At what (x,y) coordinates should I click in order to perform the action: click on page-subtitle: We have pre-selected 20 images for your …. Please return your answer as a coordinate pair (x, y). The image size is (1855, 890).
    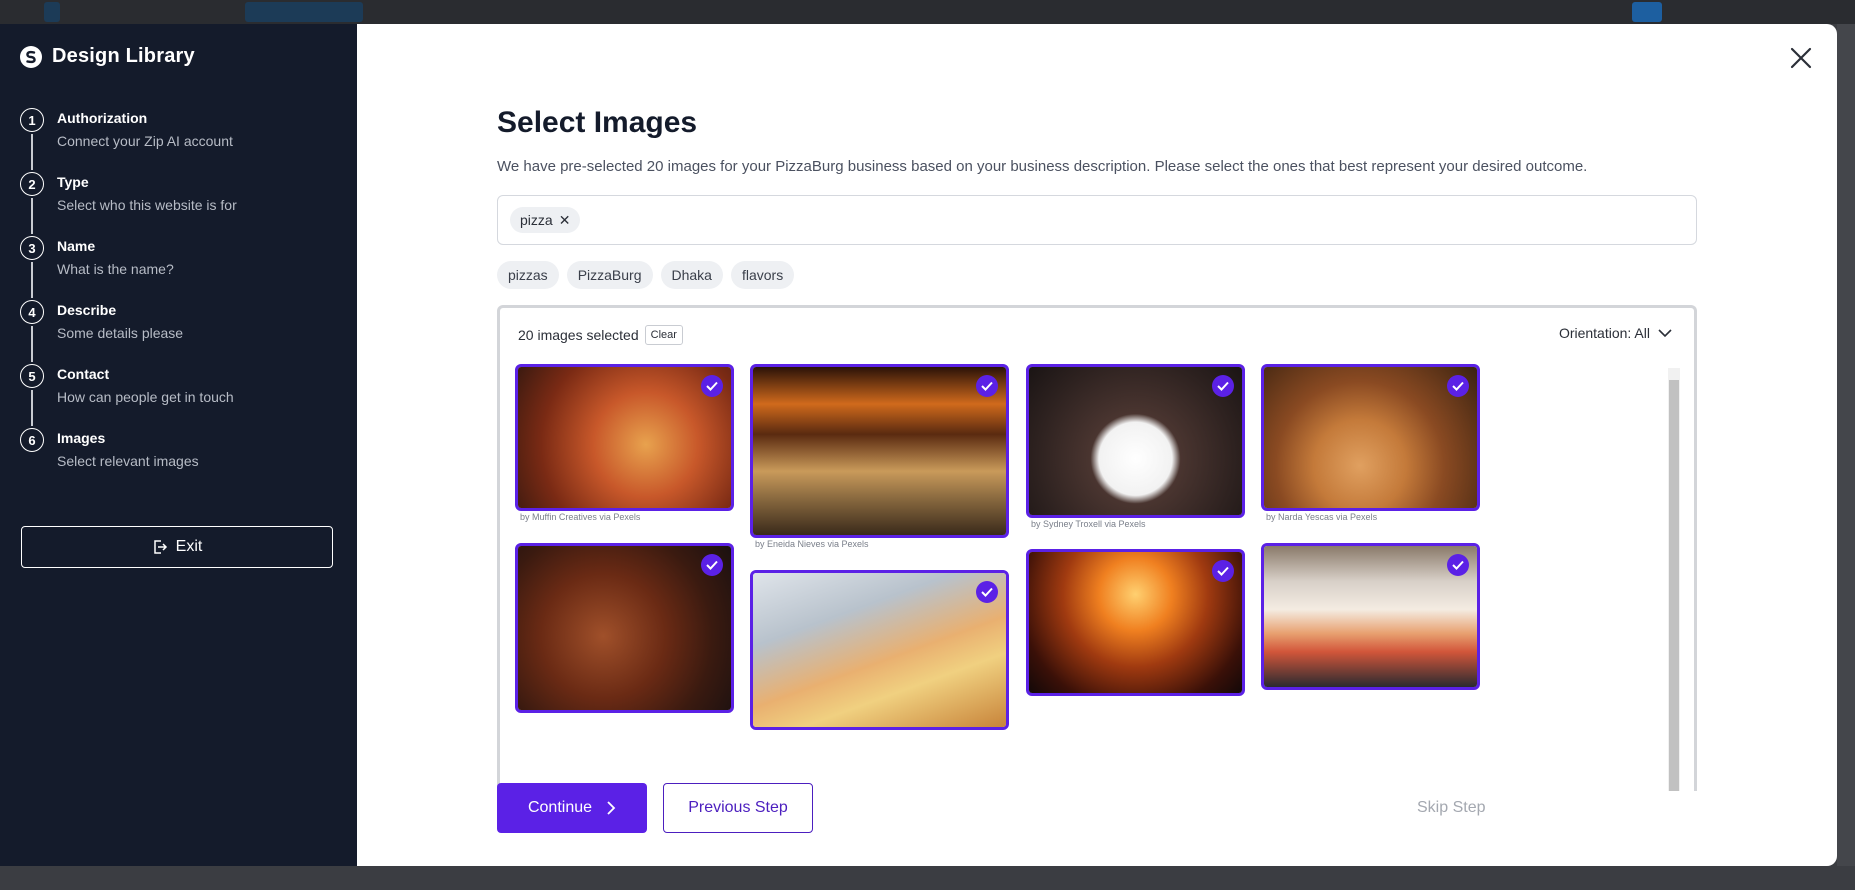
    Looking at the image, I should click on (1042, 166).